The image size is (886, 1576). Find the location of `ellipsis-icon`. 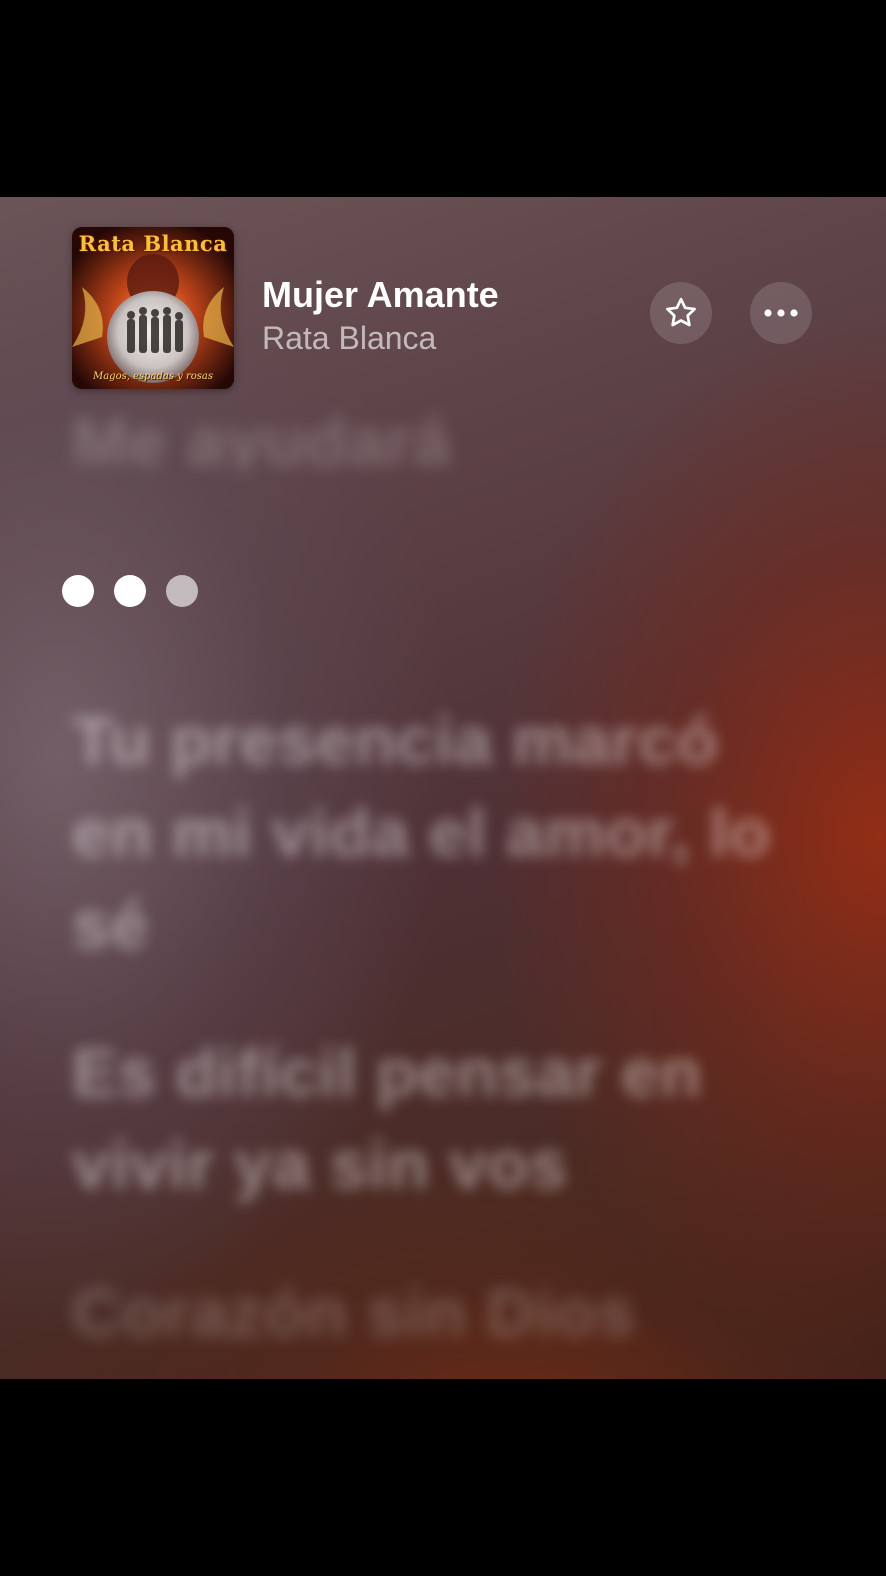

ellipsis-icon is located at coordinates (781, 313).